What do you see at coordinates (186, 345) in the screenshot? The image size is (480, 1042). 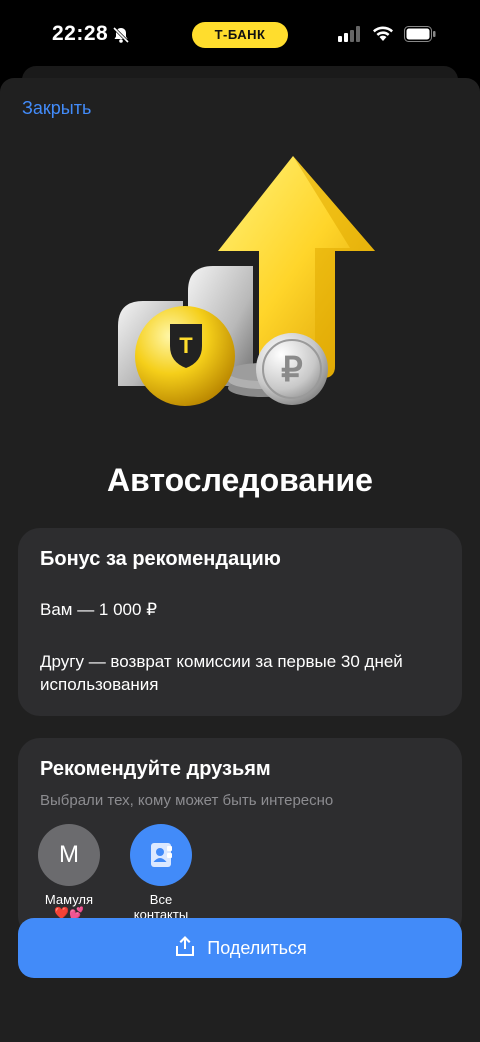 I see `svg-text: T` at bounding box center [186, 345].